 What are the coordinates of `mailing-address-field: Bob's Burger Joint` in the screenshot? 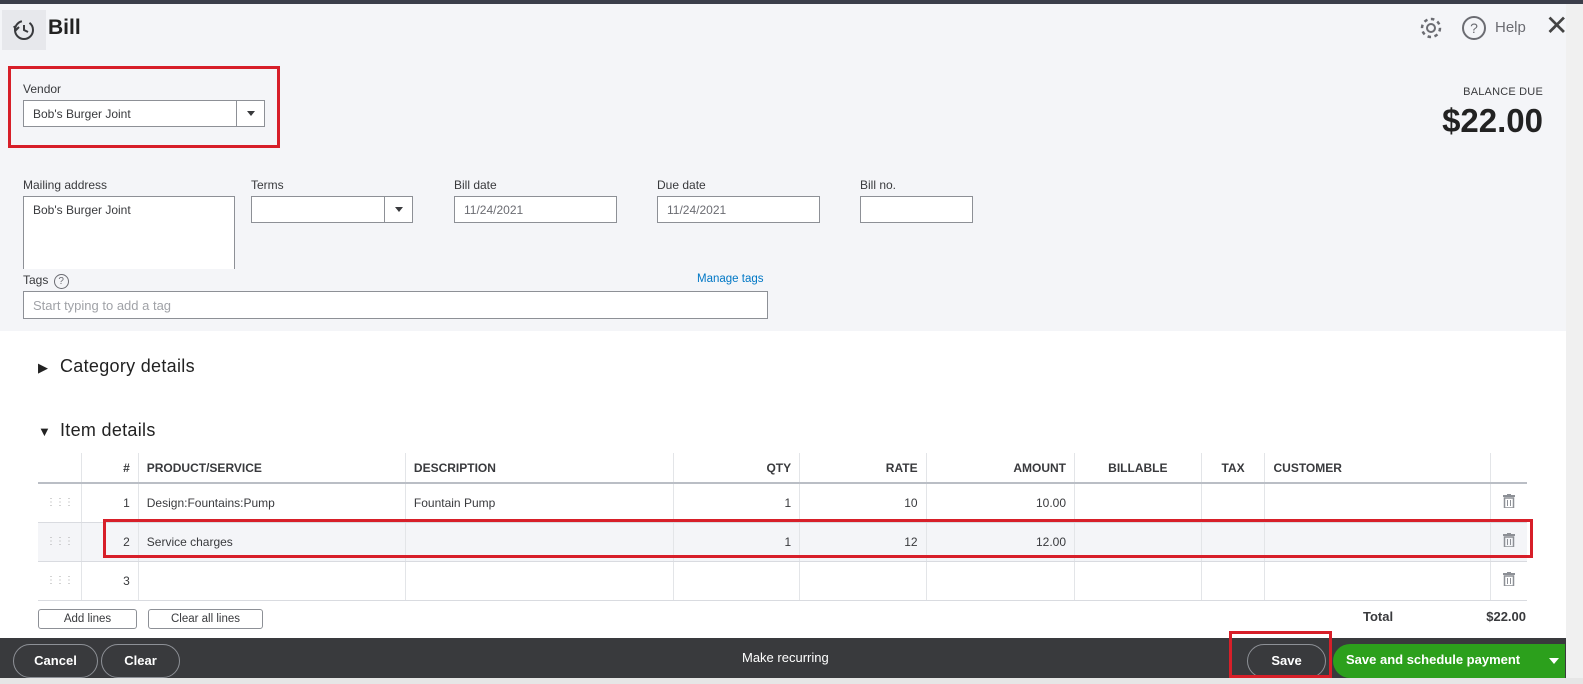 It's located at (129, 232).